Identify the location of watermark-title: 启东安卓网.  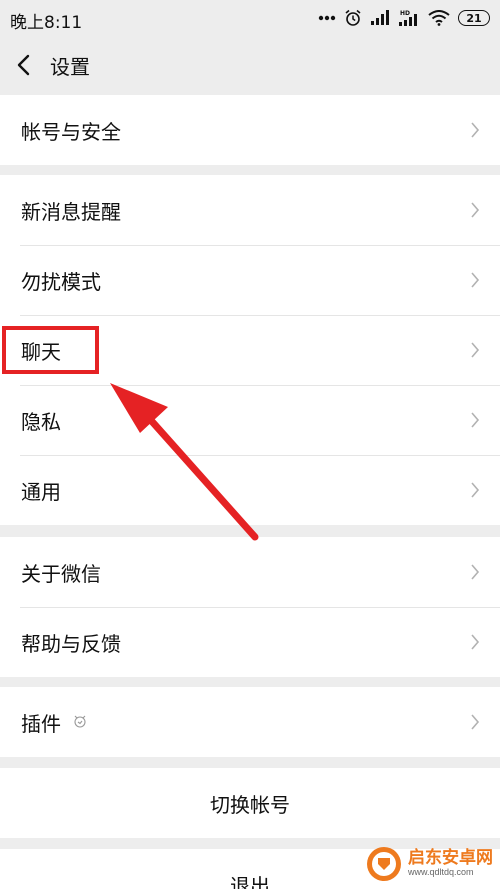
(450, 858).